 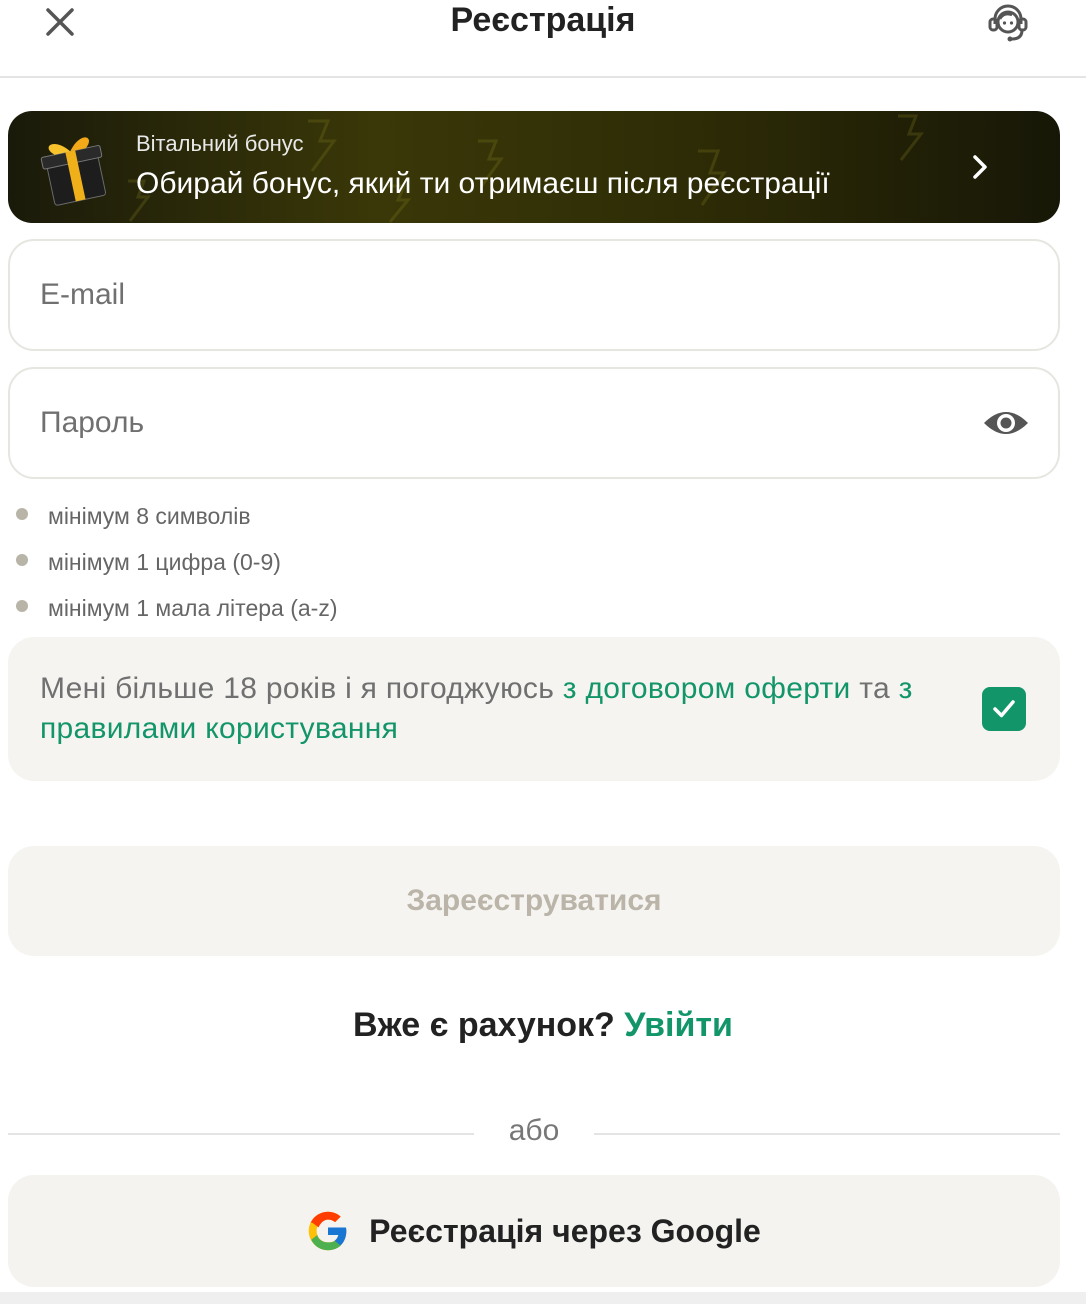 I want to click on rule-text: мінімум 1 мала літера (a-z), so click(x=193, y=607).